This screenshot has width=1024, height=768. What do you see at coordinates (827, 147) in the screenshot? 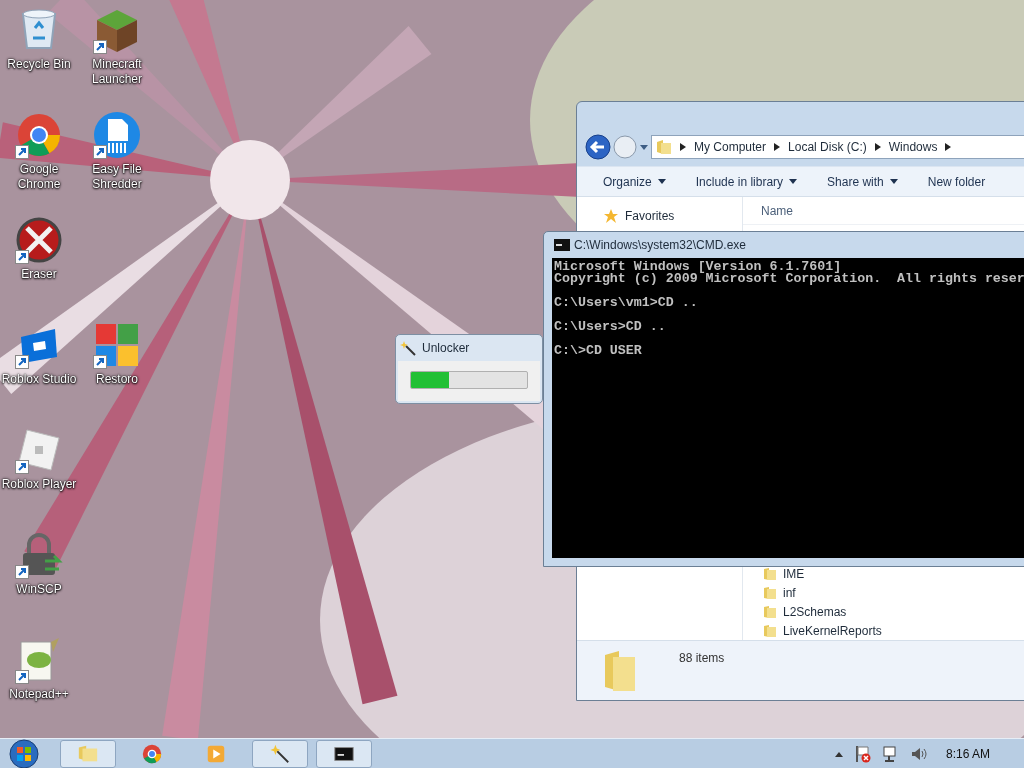
I see `breadcrumb-item: Local Disk (C:)` at bounding box center [827, 147].